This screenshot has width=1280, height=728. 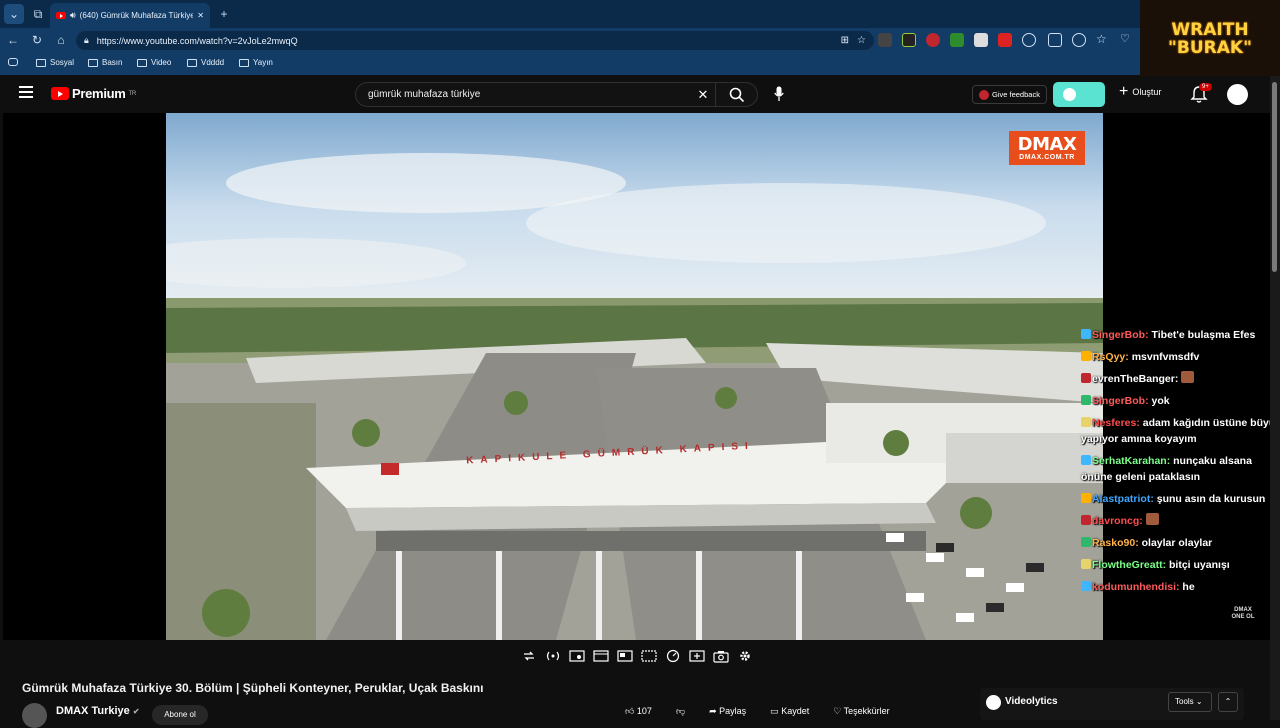 I want to click on bookmark-folder-yayin: Yayın, so click(x=256, y=62).